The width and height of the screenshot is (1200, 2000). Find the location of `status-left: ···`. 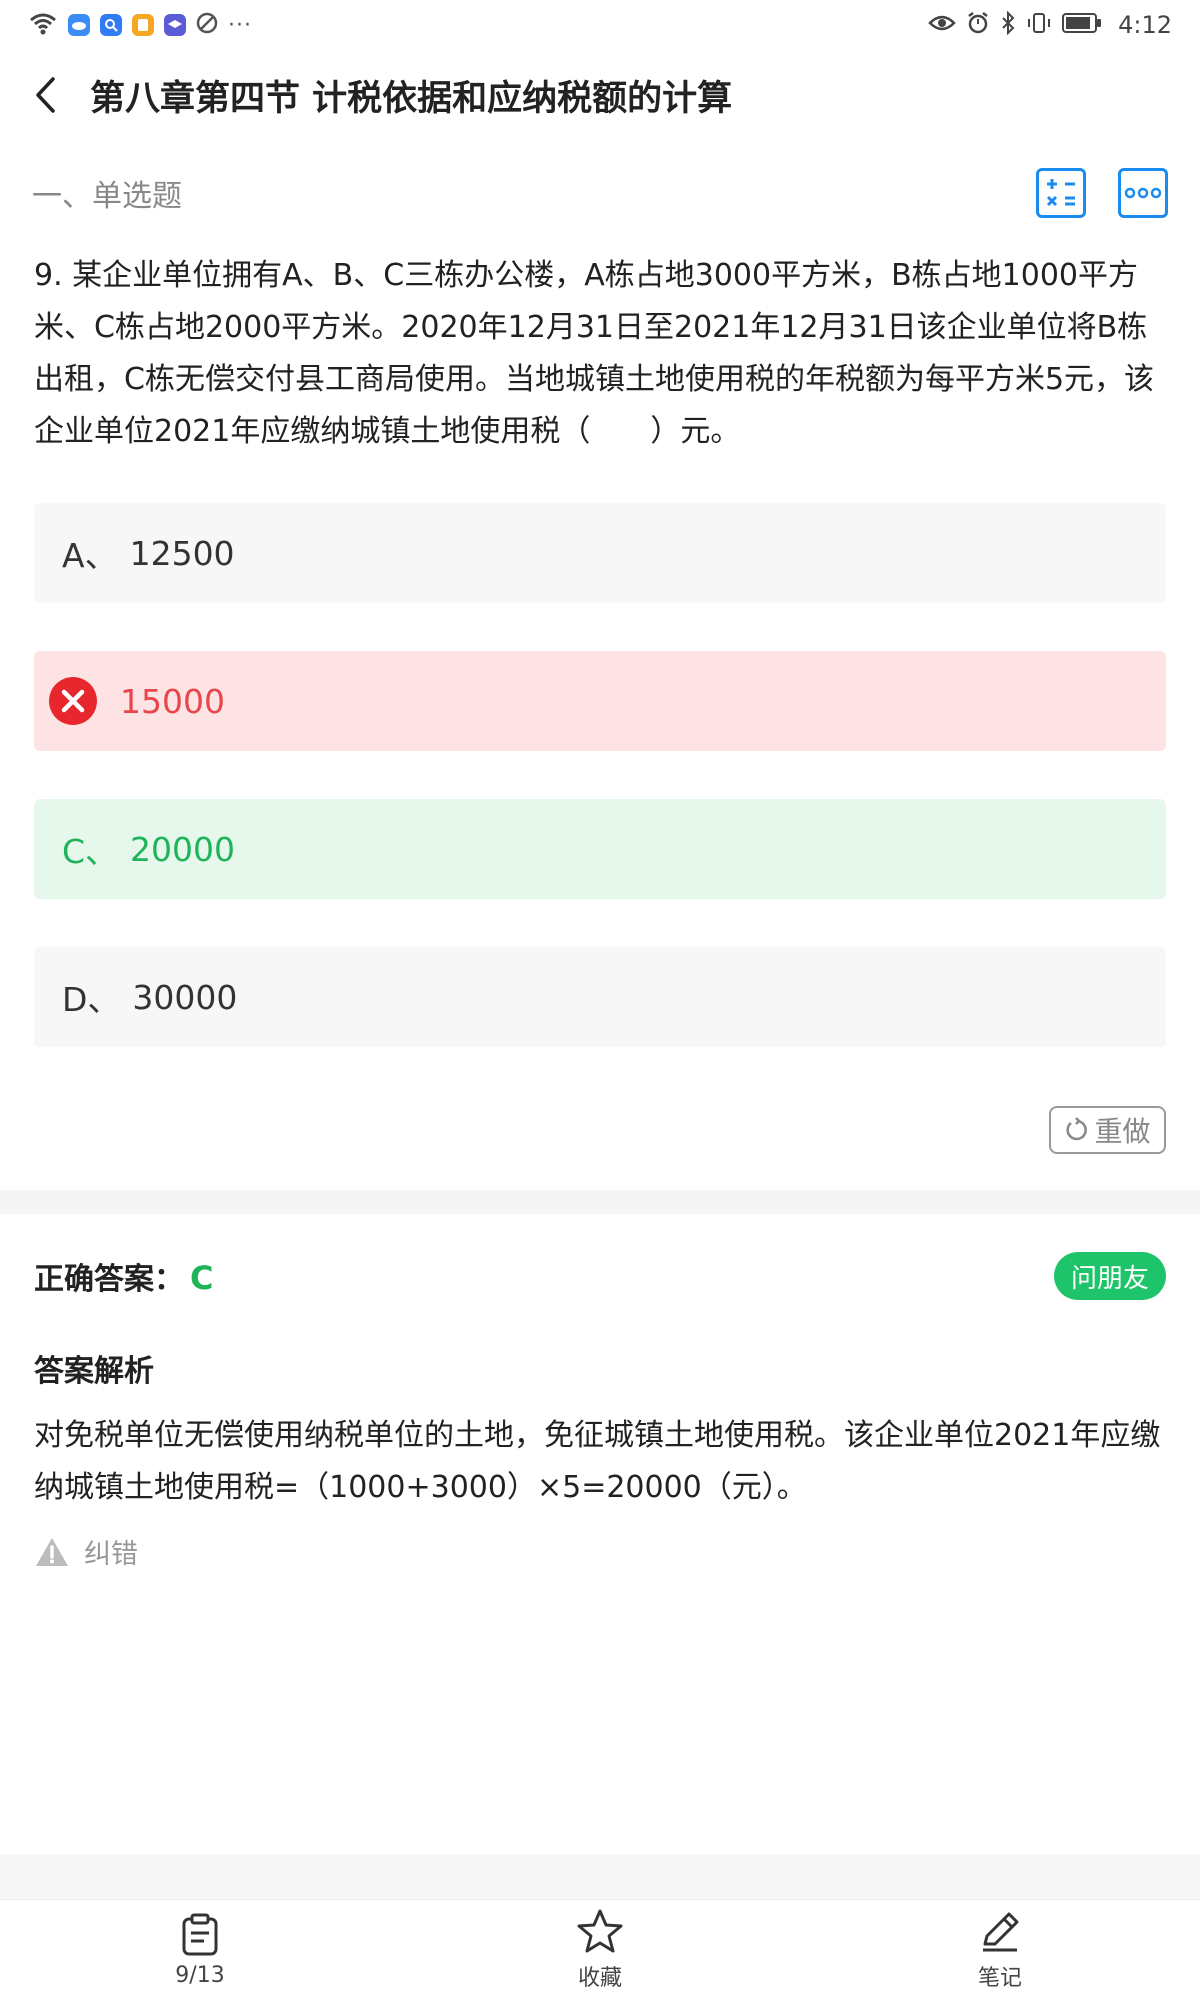

status-left: ··· is located at coordinates (140, 25).